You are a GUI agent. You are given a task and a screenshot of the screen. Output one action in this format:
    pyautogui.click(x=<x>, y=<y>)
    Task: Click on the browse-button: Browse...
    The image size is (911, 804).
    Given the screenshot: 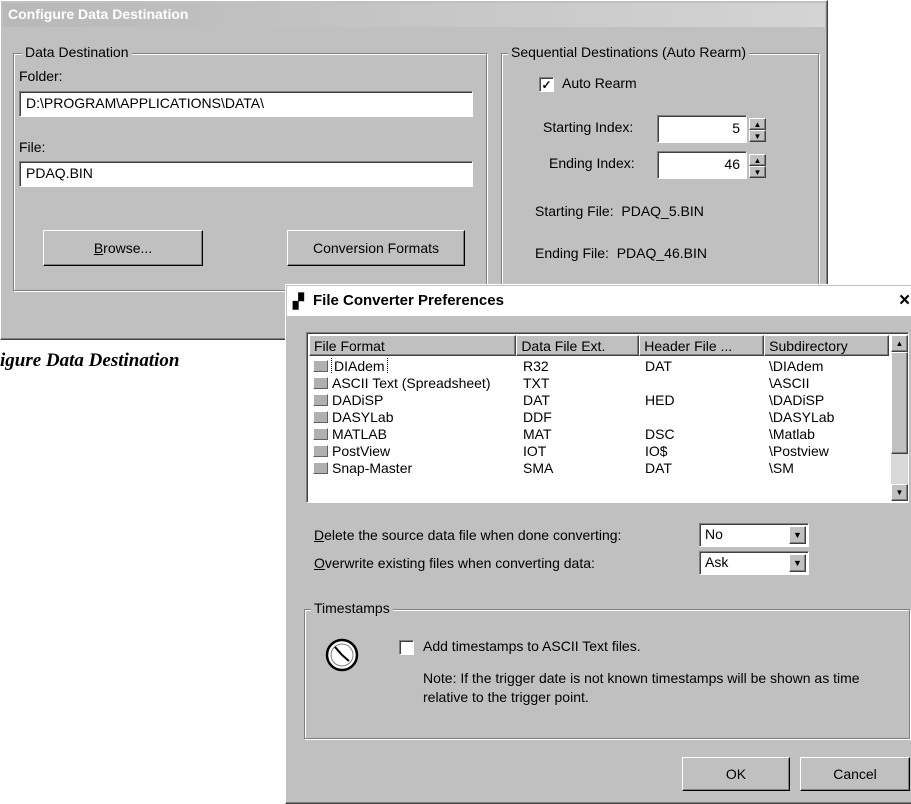 What is the action you would take?
    pyautogui.click(x=123, y=248)
    